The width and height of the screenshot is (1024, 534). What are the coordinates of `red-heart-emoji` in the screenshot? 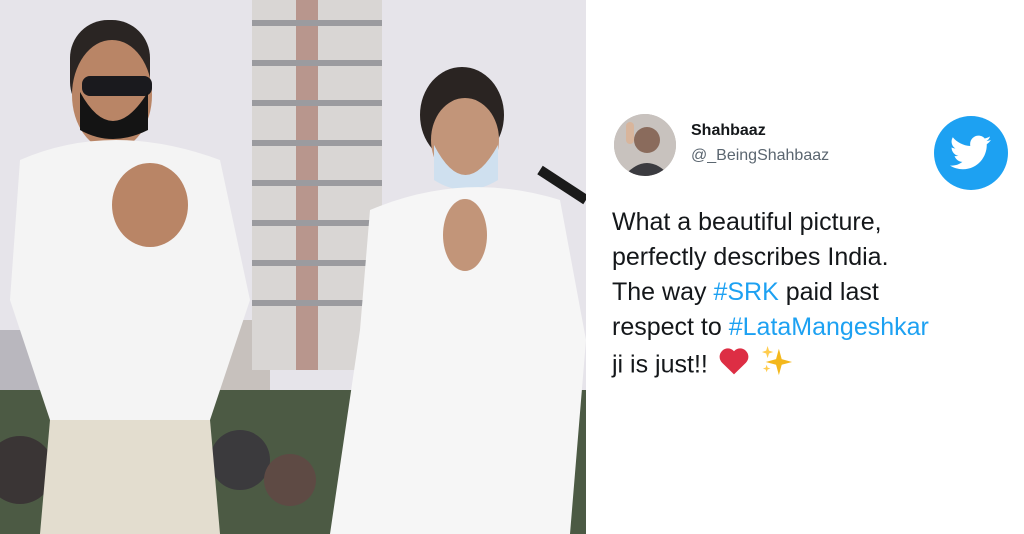 It's located at (734, 366).